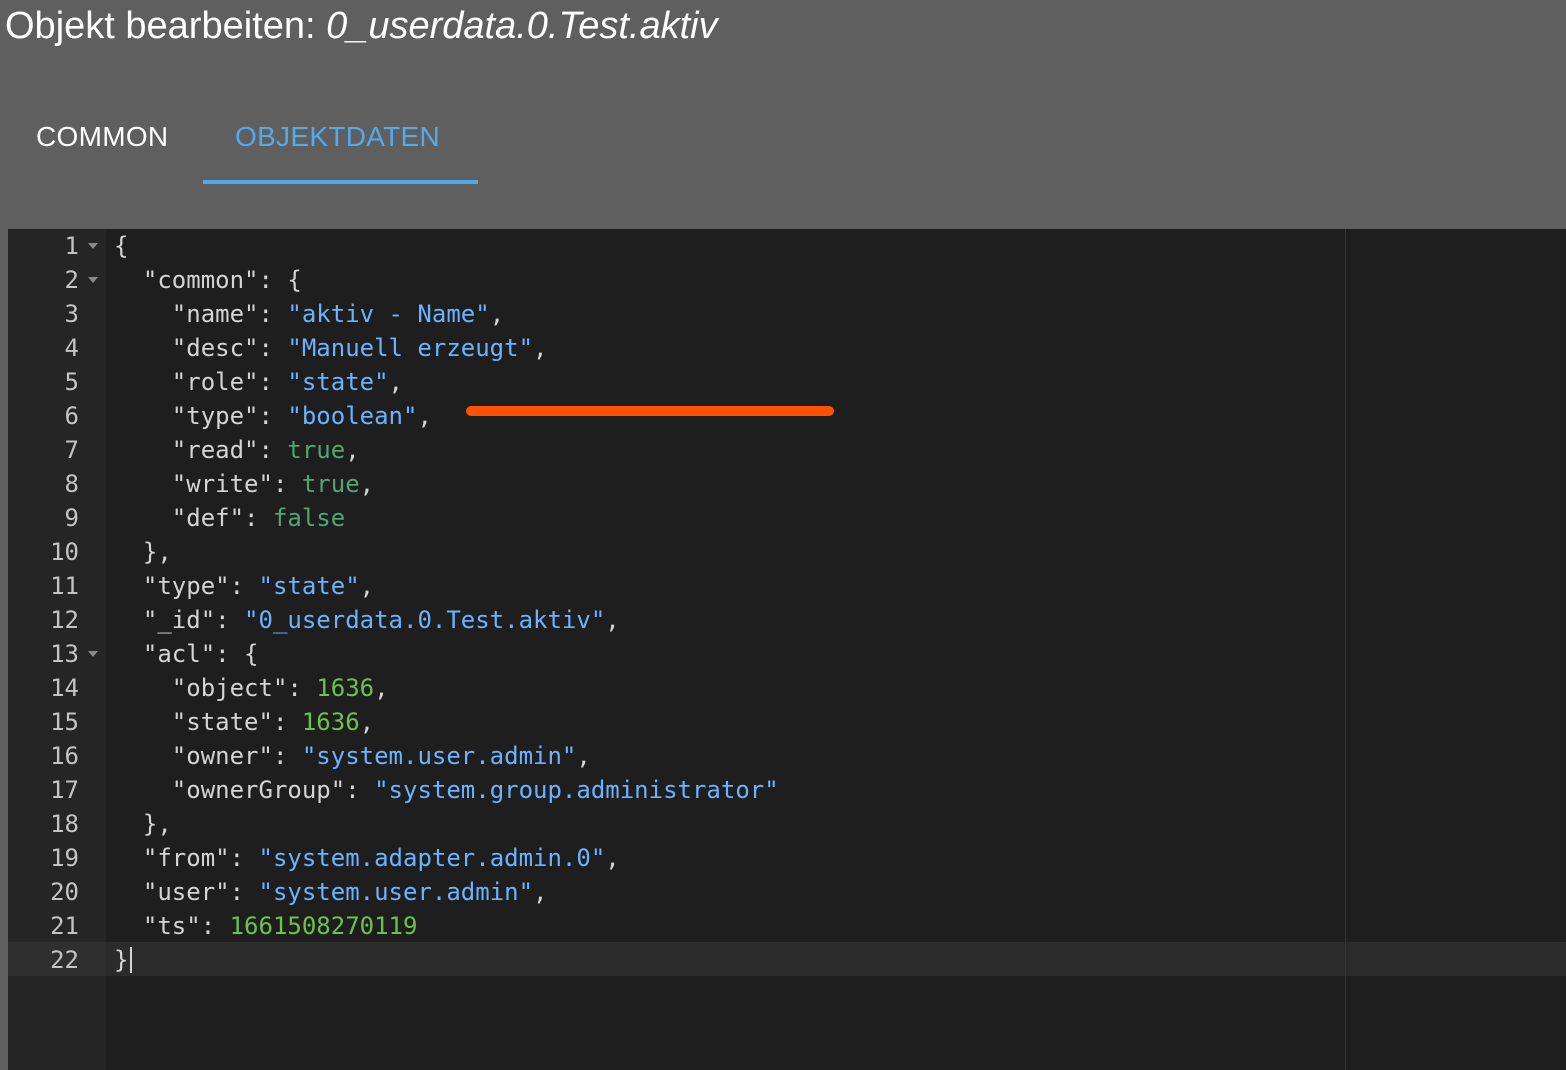 This screenshot has height=1070, width=1566. What do you see at coordinates (172, 926) in the screenshot?
I see `code-token: "ts":` at bounding box center [172, 926].